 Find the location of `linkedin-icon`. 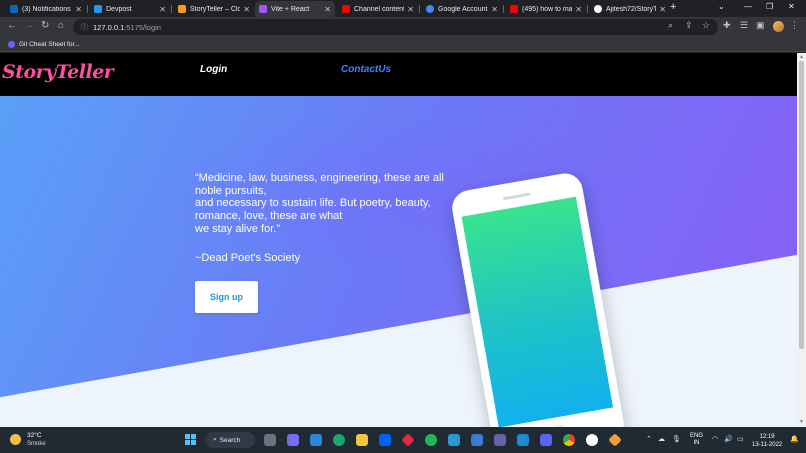

linkedin-icon is located at coordinates (14, 9).